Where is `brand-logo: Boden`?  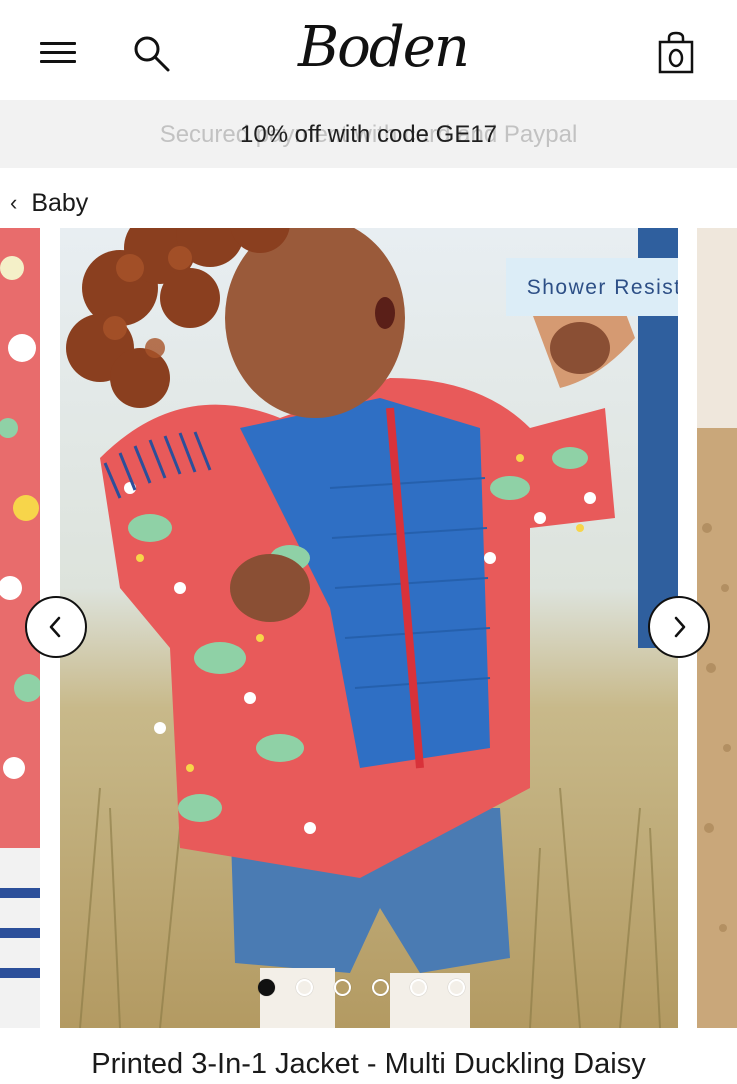 brand-logo: Boden is located at coordinates (384, 48).